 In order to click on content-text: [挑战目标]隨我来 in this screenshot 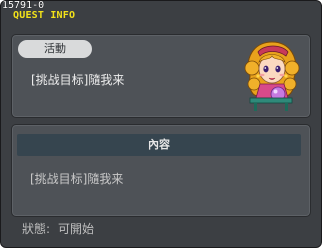, I will do `click(77, 179)`.